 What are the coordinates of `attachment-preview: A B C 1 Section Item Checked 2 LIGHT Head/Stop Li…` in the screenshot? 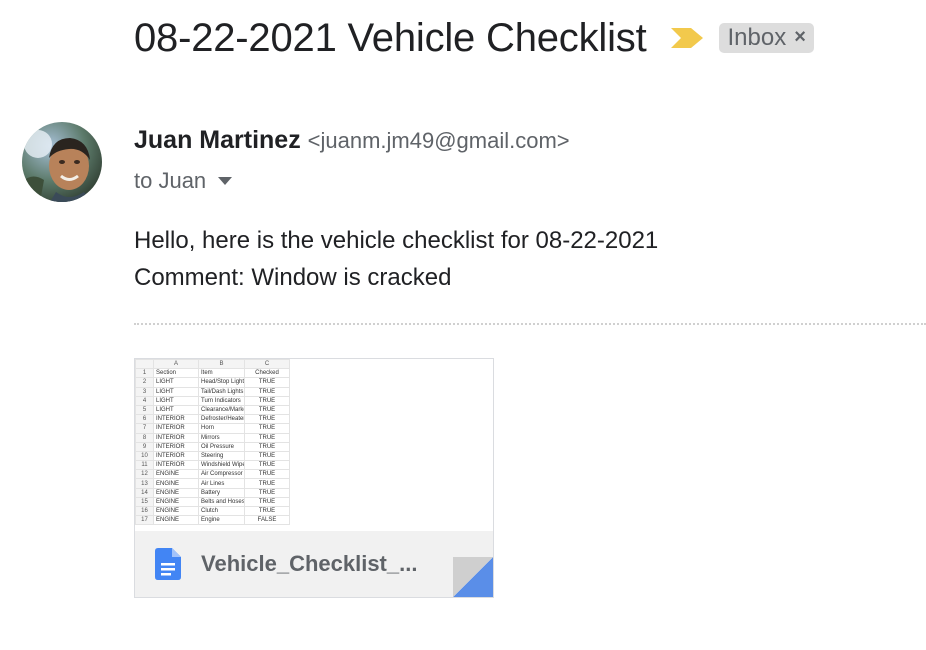 It's located at (314, 445).